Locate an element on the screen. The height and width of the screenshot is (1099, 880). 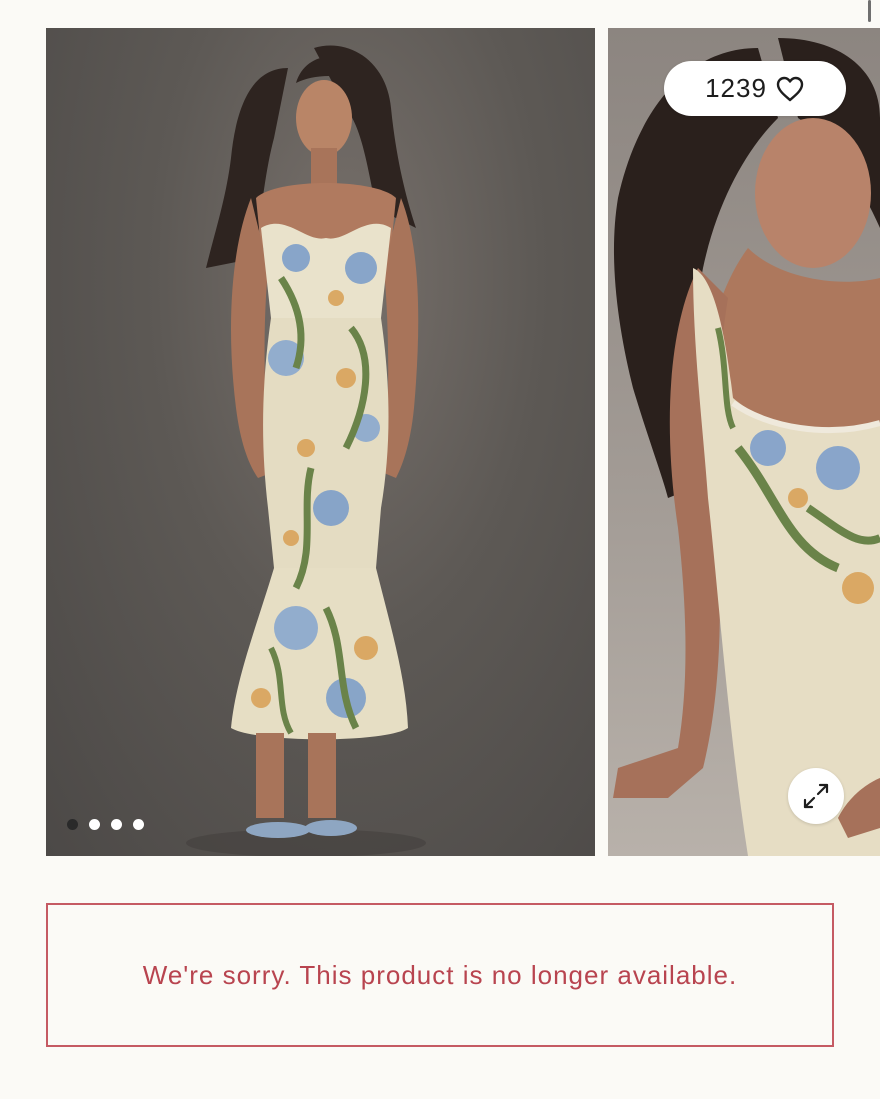
carousel-dots is located at coordinates (105, 824).